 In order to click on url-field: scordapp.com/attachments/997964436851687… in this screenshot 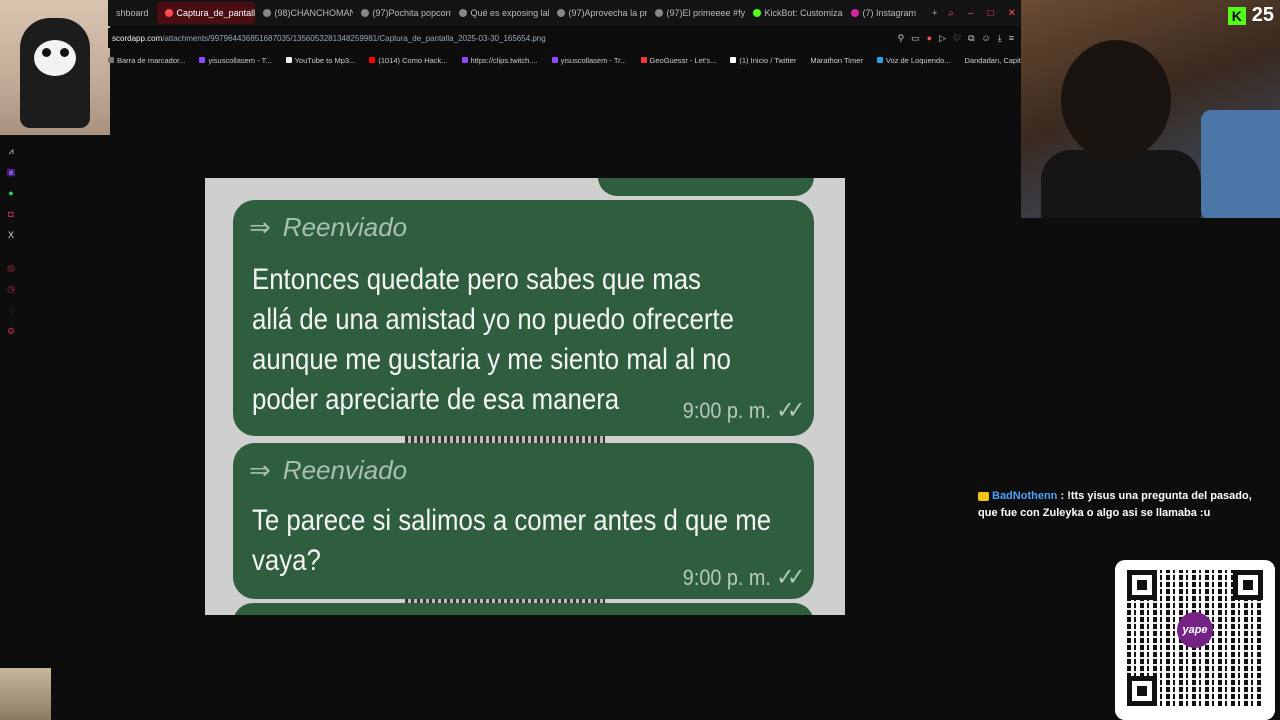, I will do `click(503, 38)`.